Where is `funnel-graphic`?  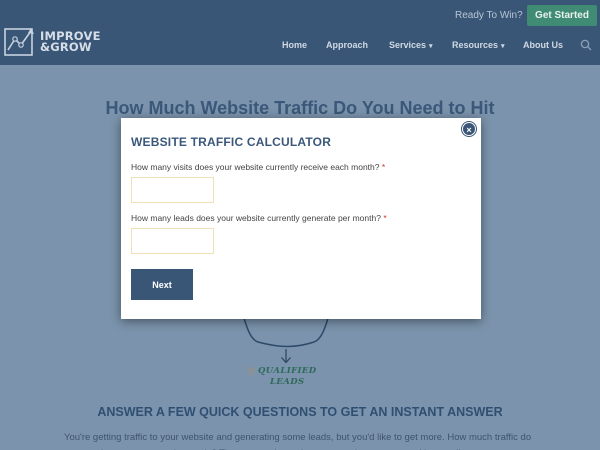
funnel-graphic is located at coordinates (286, 333).